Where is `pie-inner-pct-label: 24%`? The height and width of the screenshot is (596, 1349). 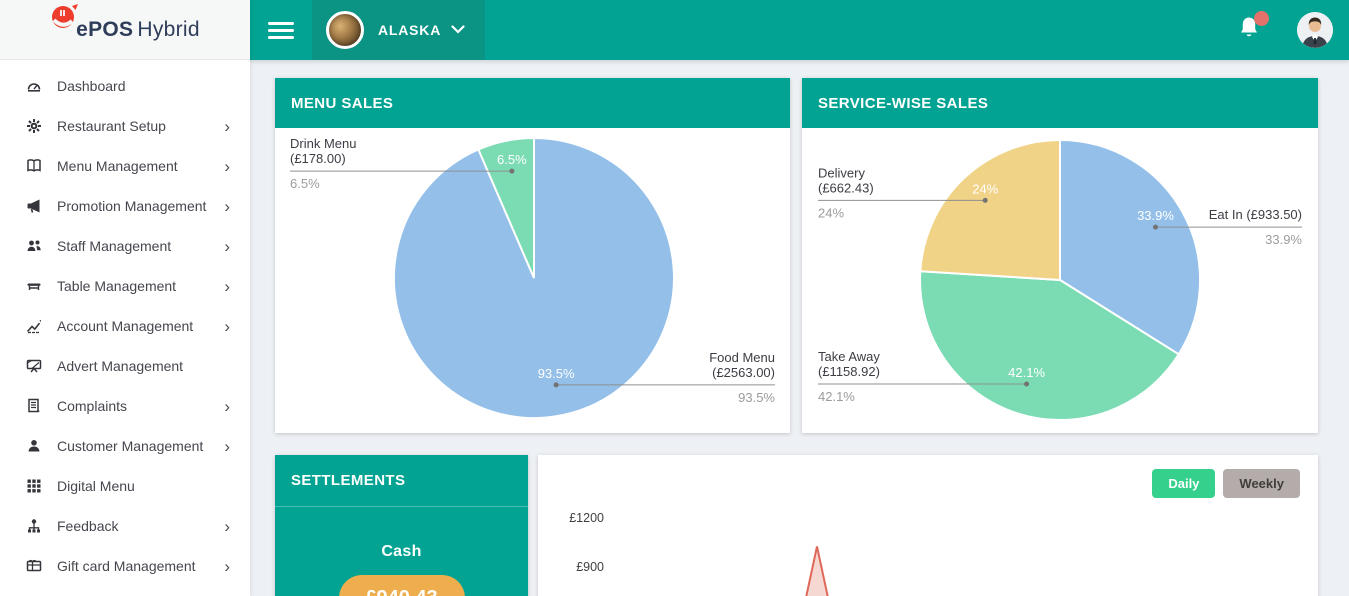
pie-inner-pct-label: 24% is located at coordinates (985, 188).